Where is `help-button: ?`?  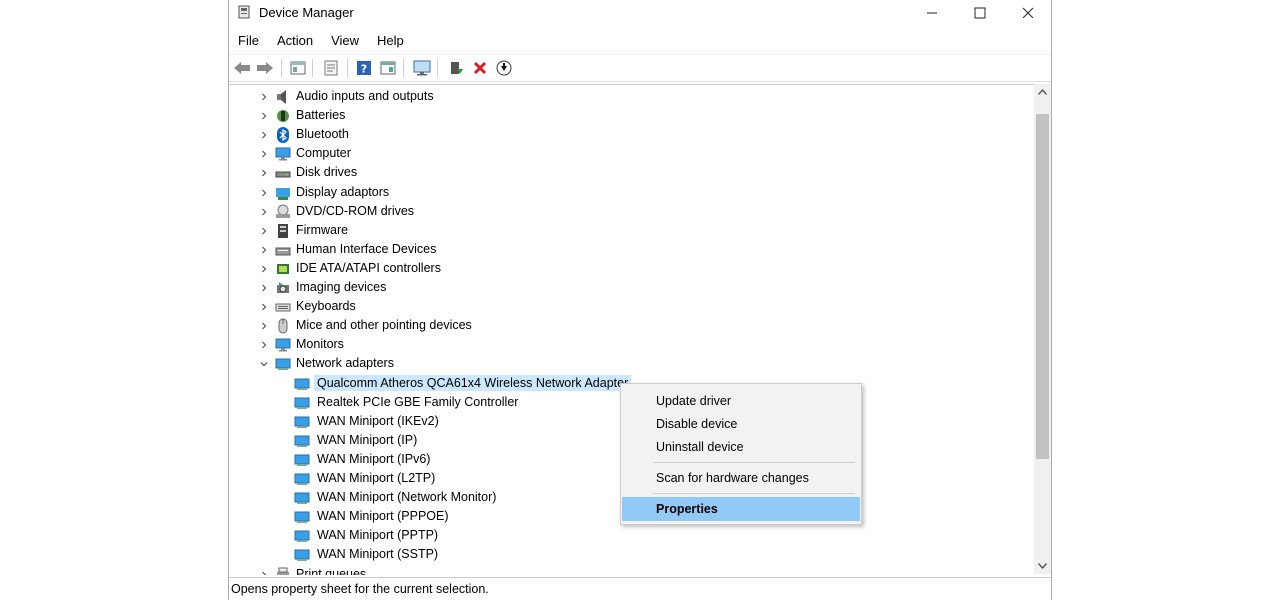
help-button: ? is located at coordinates (364, 68).